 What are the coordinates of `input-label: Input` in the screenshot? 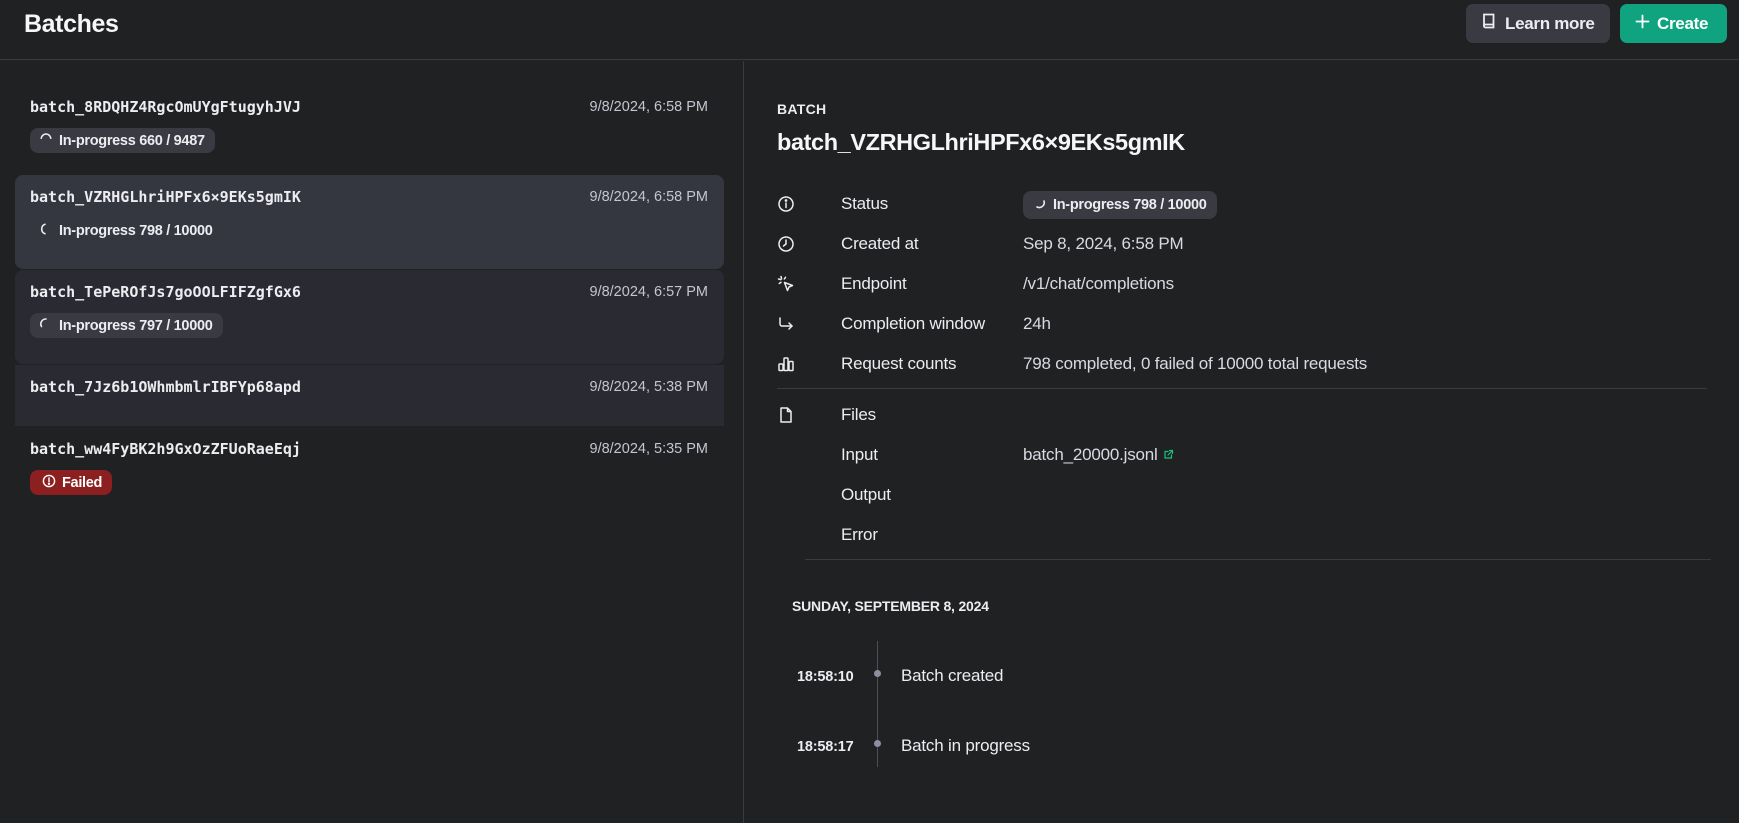 It's located at (859, 454).